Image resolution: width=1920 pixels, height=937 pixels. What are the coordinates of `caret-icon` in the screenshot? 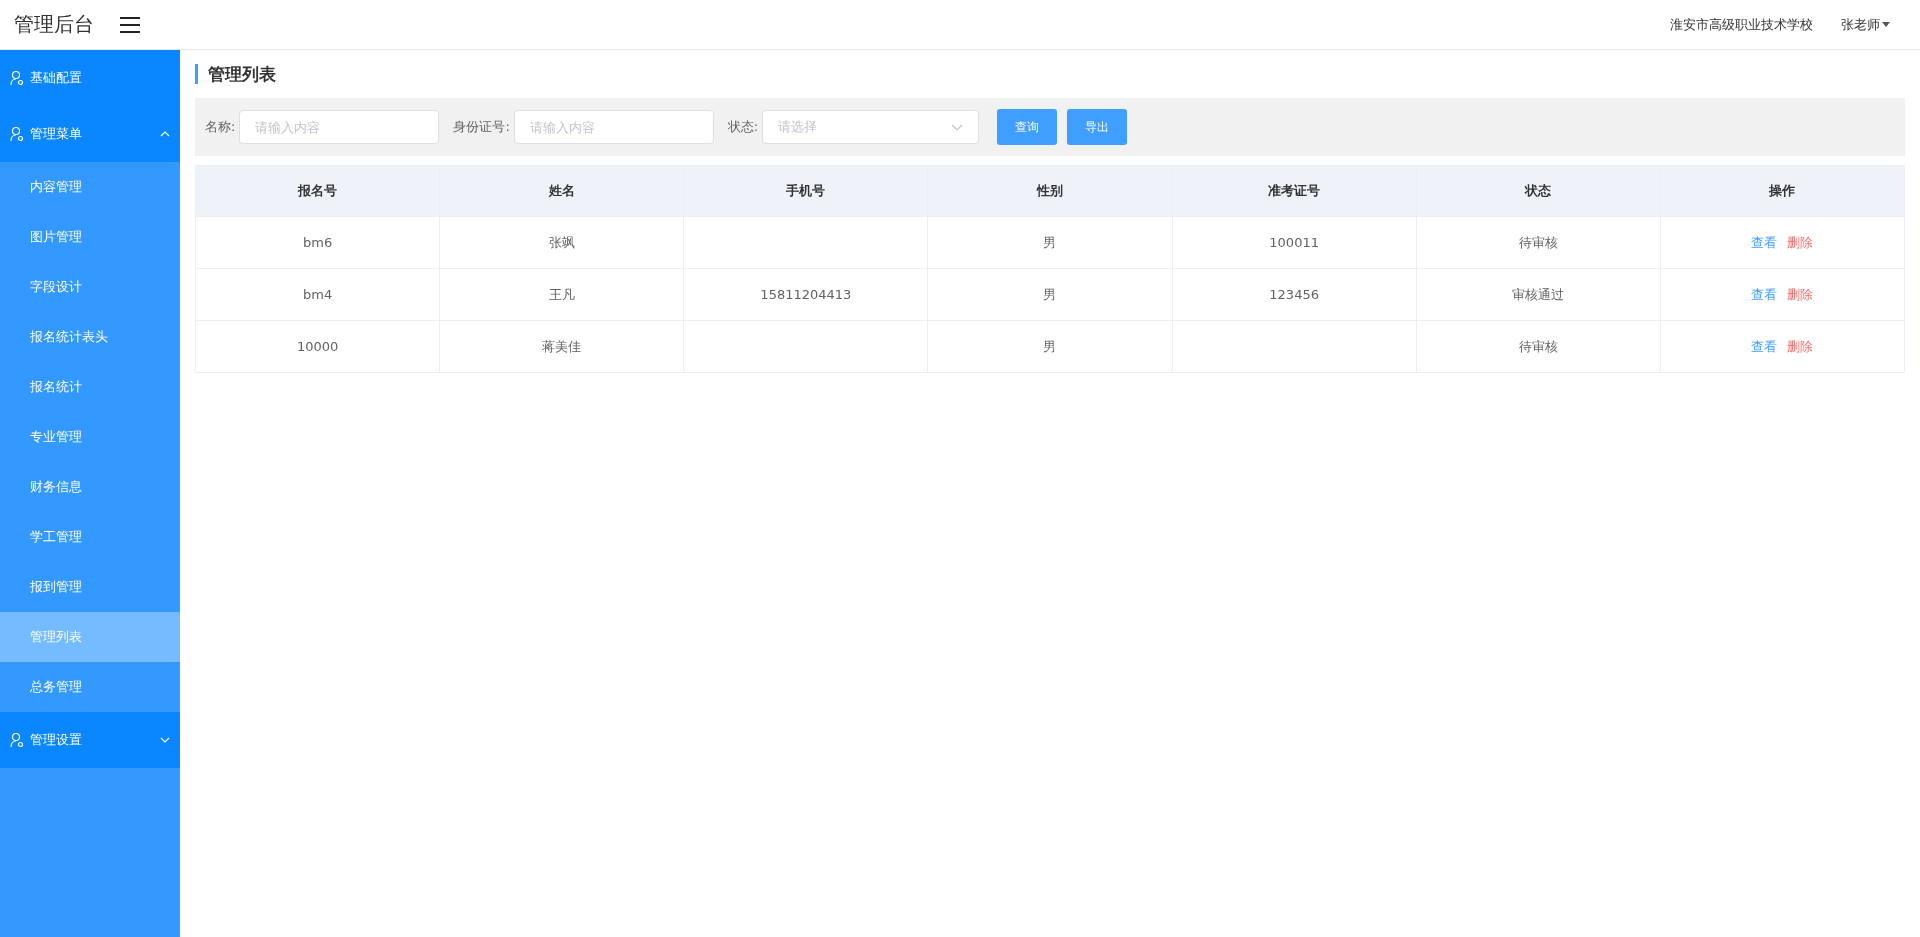 It's located at (1886, 24).